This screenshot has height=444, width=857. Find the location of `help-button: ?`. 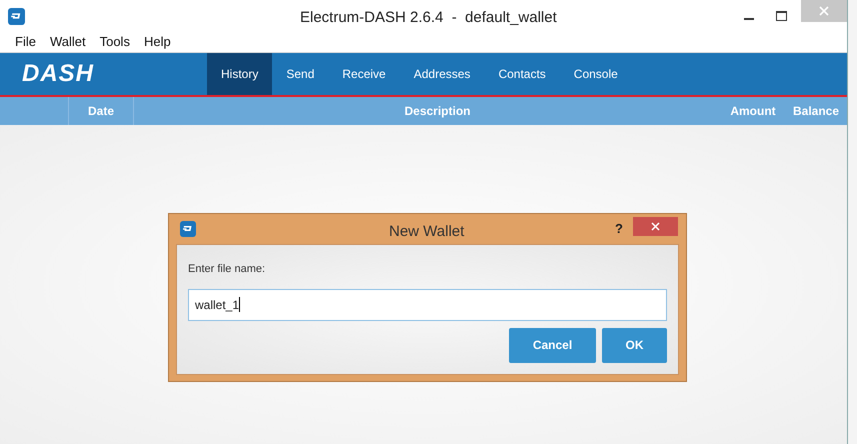

help-button: ? is located at coordinates (619, 229).